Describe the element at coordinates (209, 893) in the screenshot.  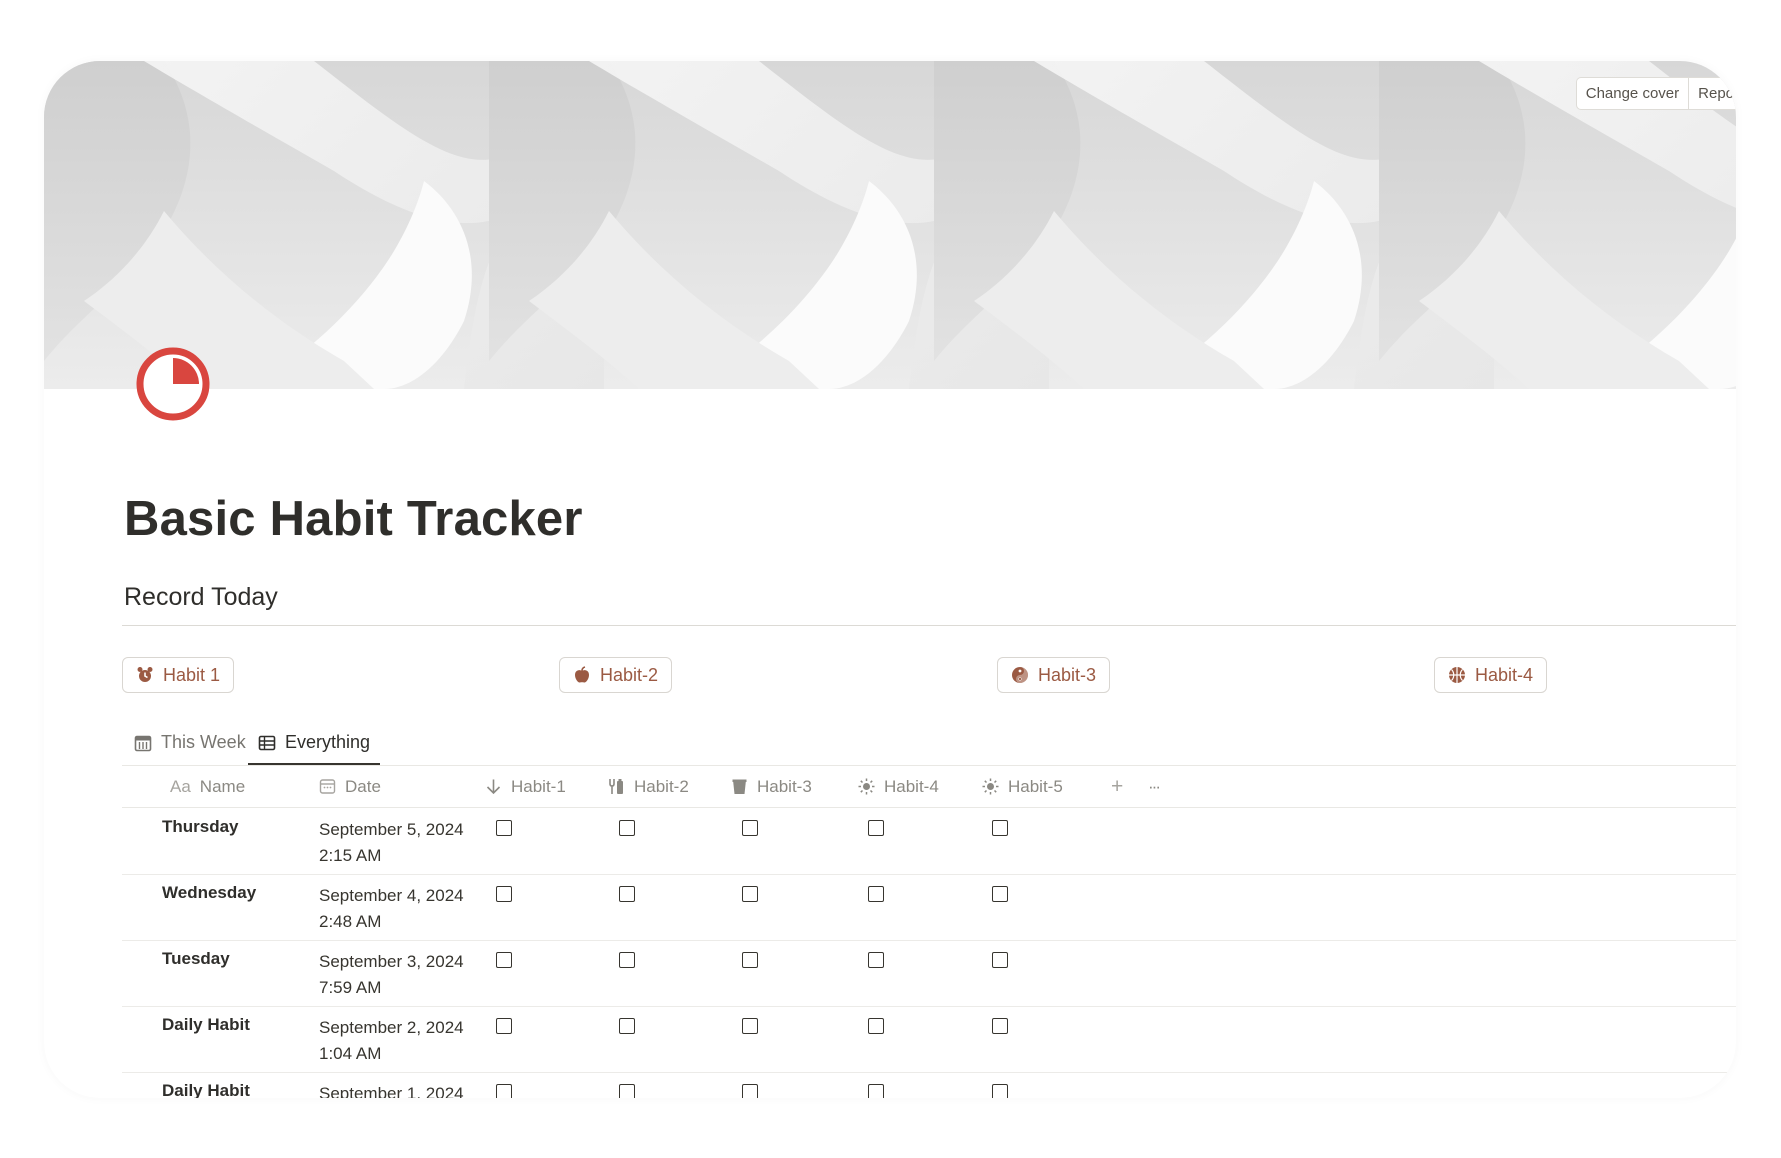
I see `row-name: Wednesday` at that location.